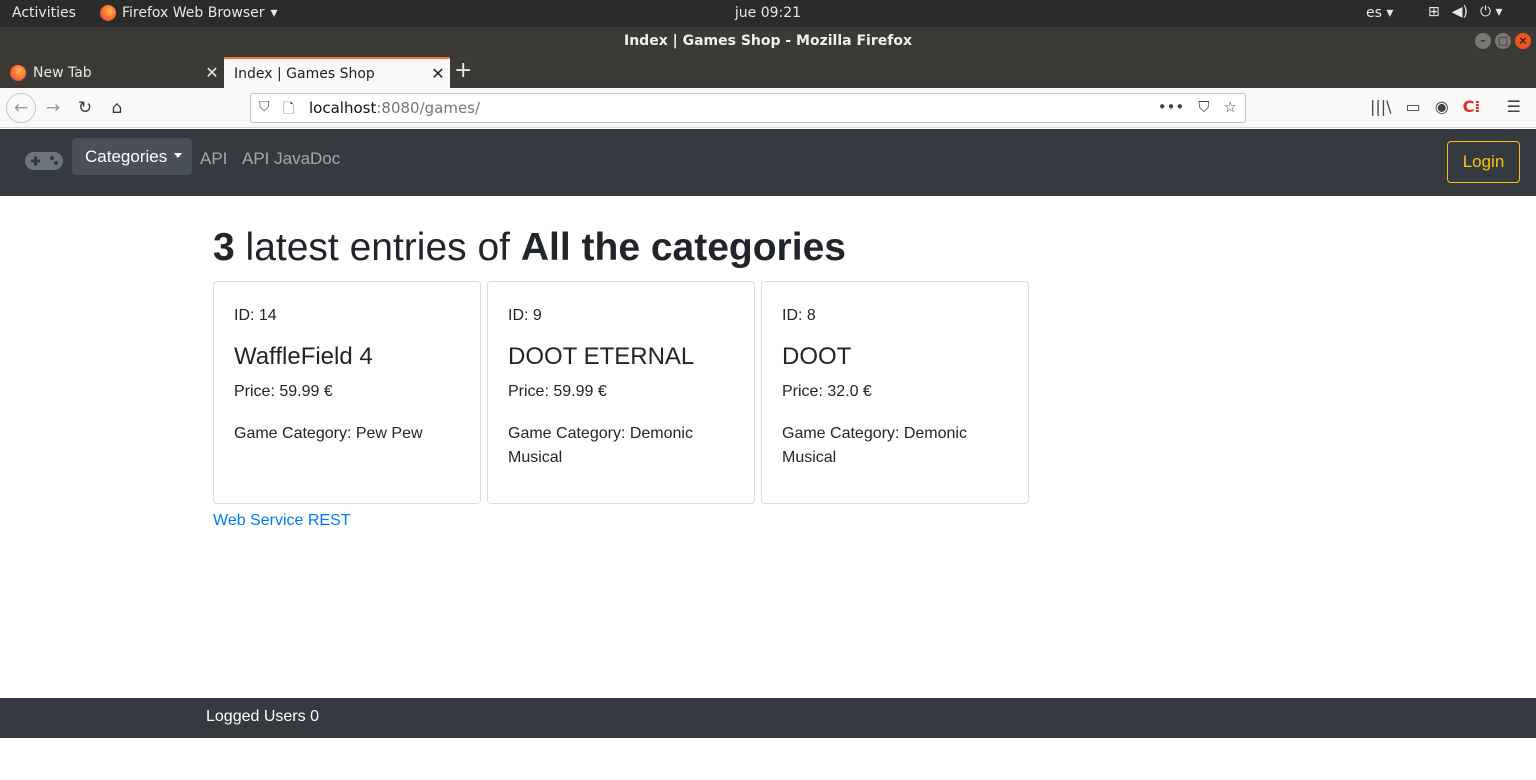 This screenshot has width=1536, height=780. Describe the element at coordinates (262, 716) in the screenshot. I see `logged-users-text: Logged Users 0` at that location.